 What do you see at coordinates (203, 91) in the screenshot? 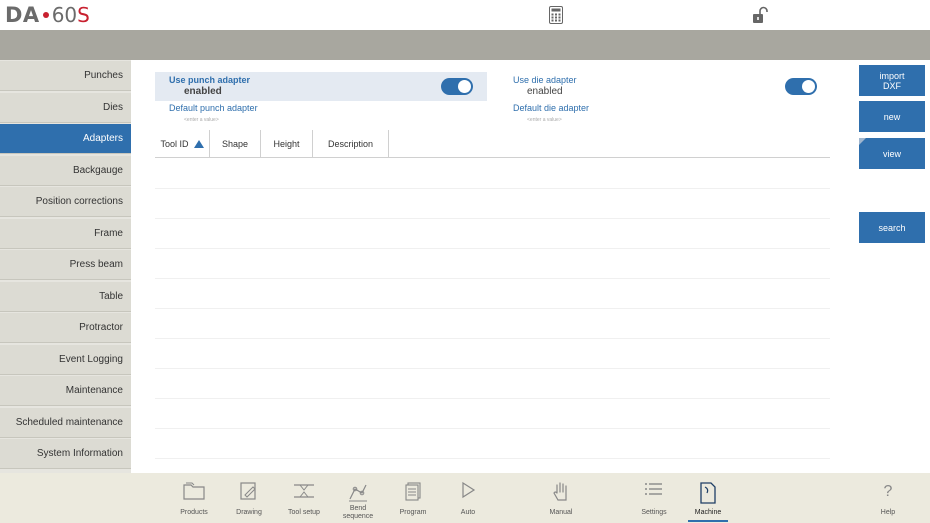
I see `use-punch-adapter-value: enabled` at bounding box center [203, 91].